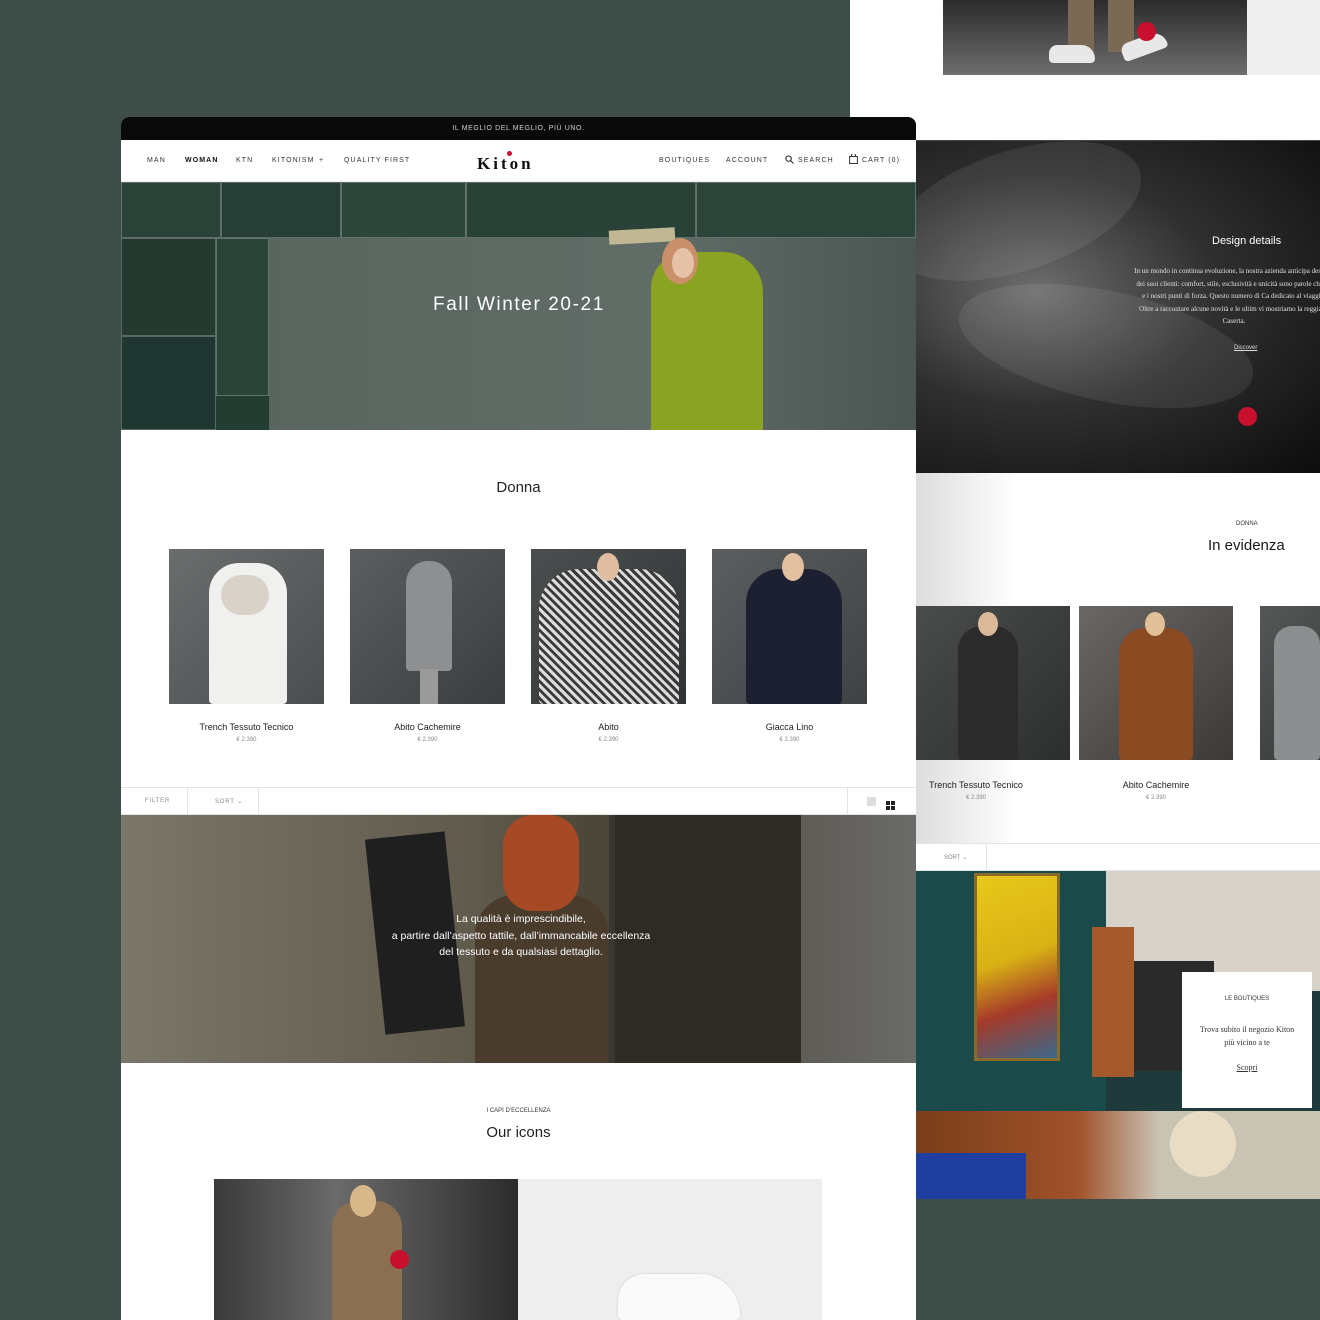 This screenshot has width=1320, height=1320. I want to click on painting, so click(1017, 967).